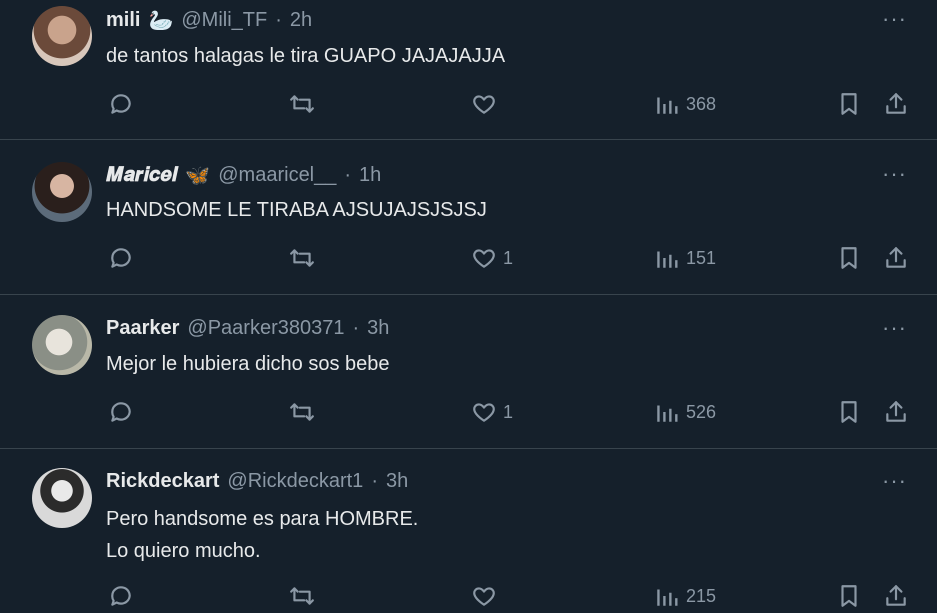 This screenshot has width=937, height=613. Describe the element at coordinates (701, 411) in the screenshot. I see `view-count: 526` at that location.